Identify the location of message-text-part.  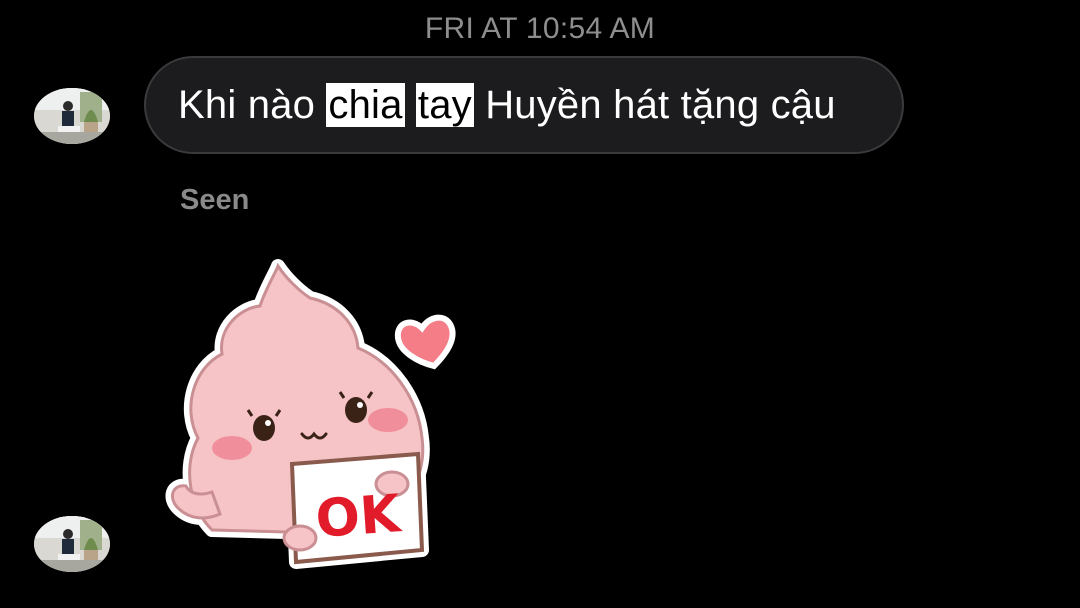
(410, 105).